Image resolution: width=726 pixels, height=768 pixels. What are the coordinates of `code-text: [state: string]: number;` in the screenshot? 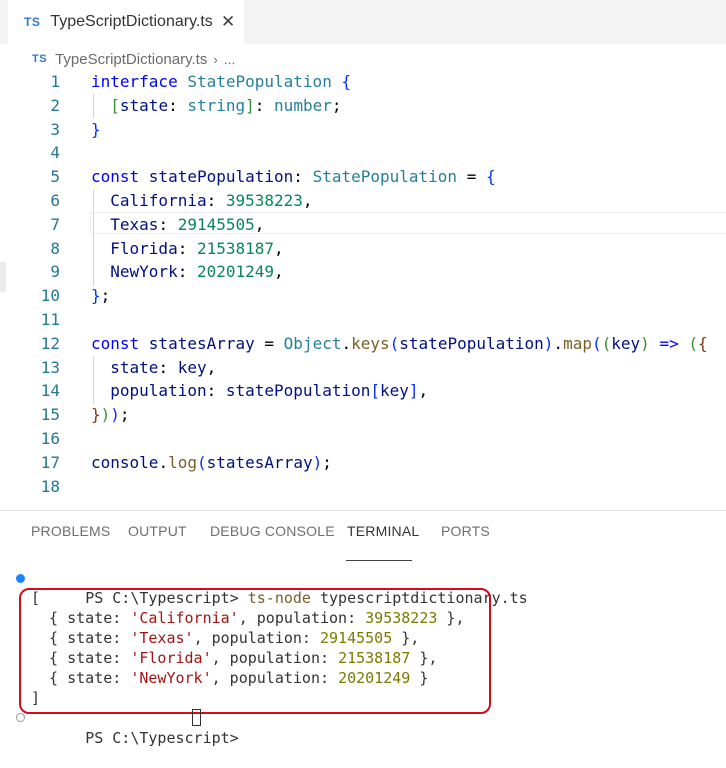 It's located at (226, 105).